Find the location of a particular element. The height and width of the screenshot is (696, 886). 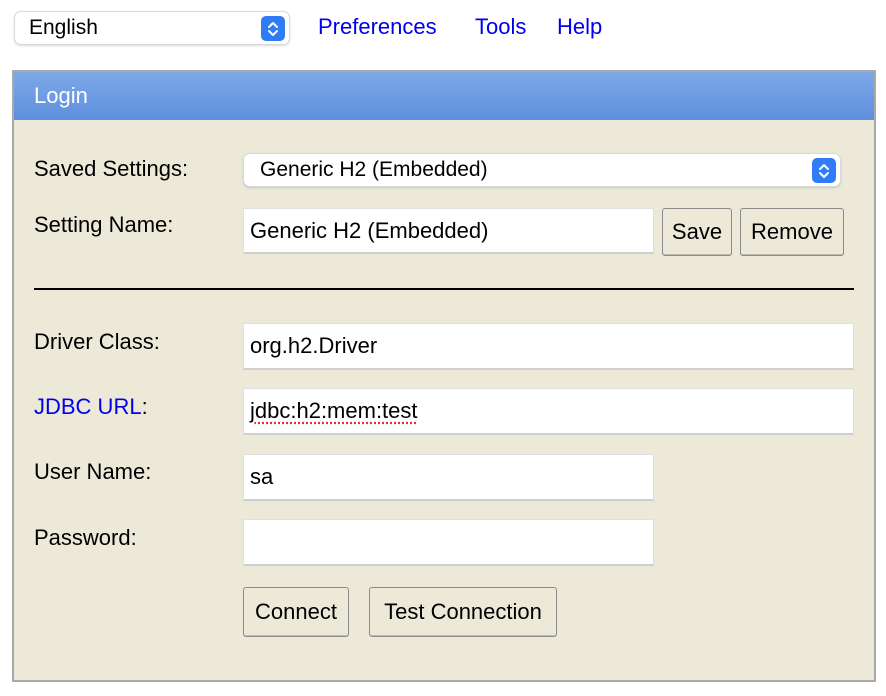

tools-link: Tools is located at coordinates (500, 27).